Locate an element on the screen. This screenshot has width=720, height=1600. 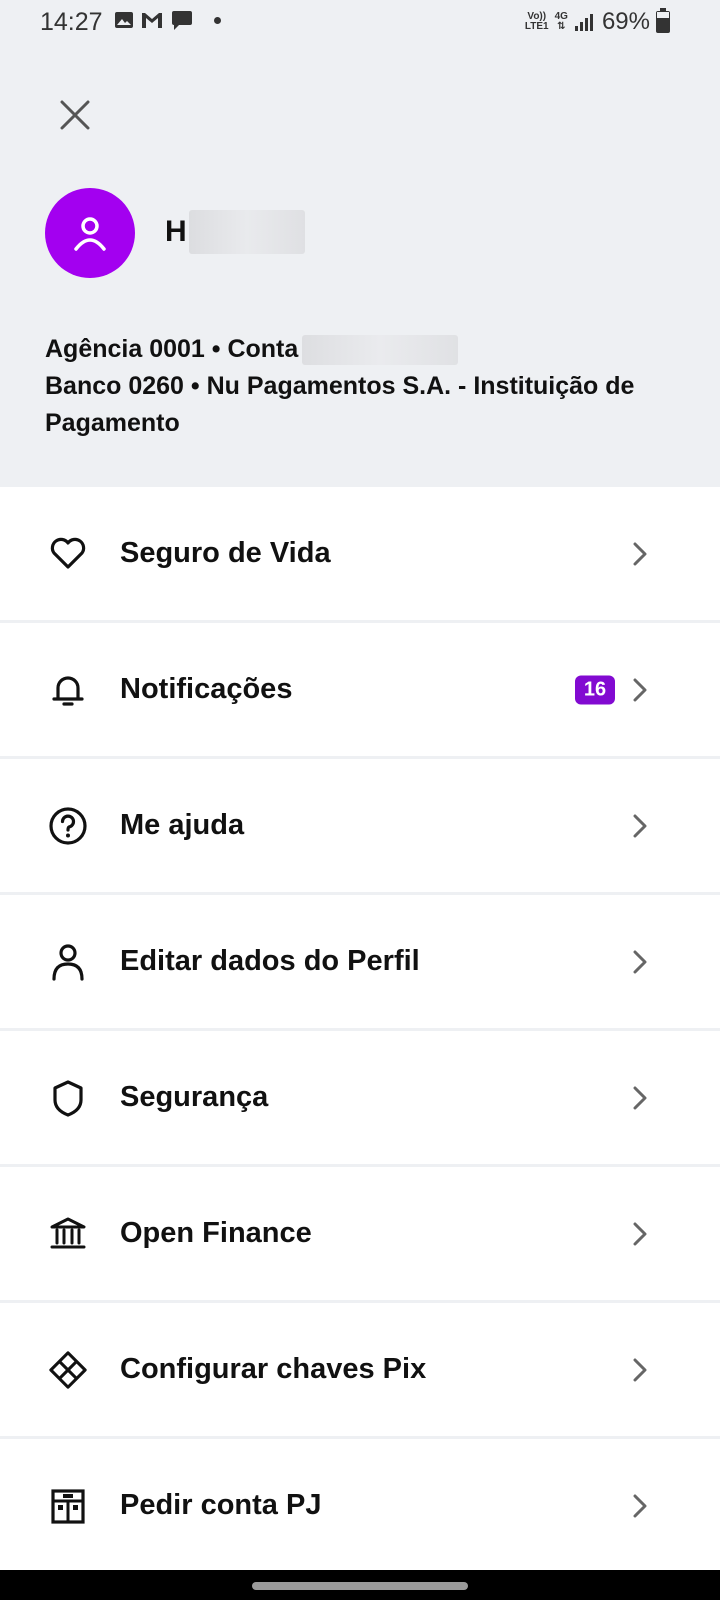
menu-item-editar-perfil: Editar dados do Perfil is located at coordinates (360, 963).